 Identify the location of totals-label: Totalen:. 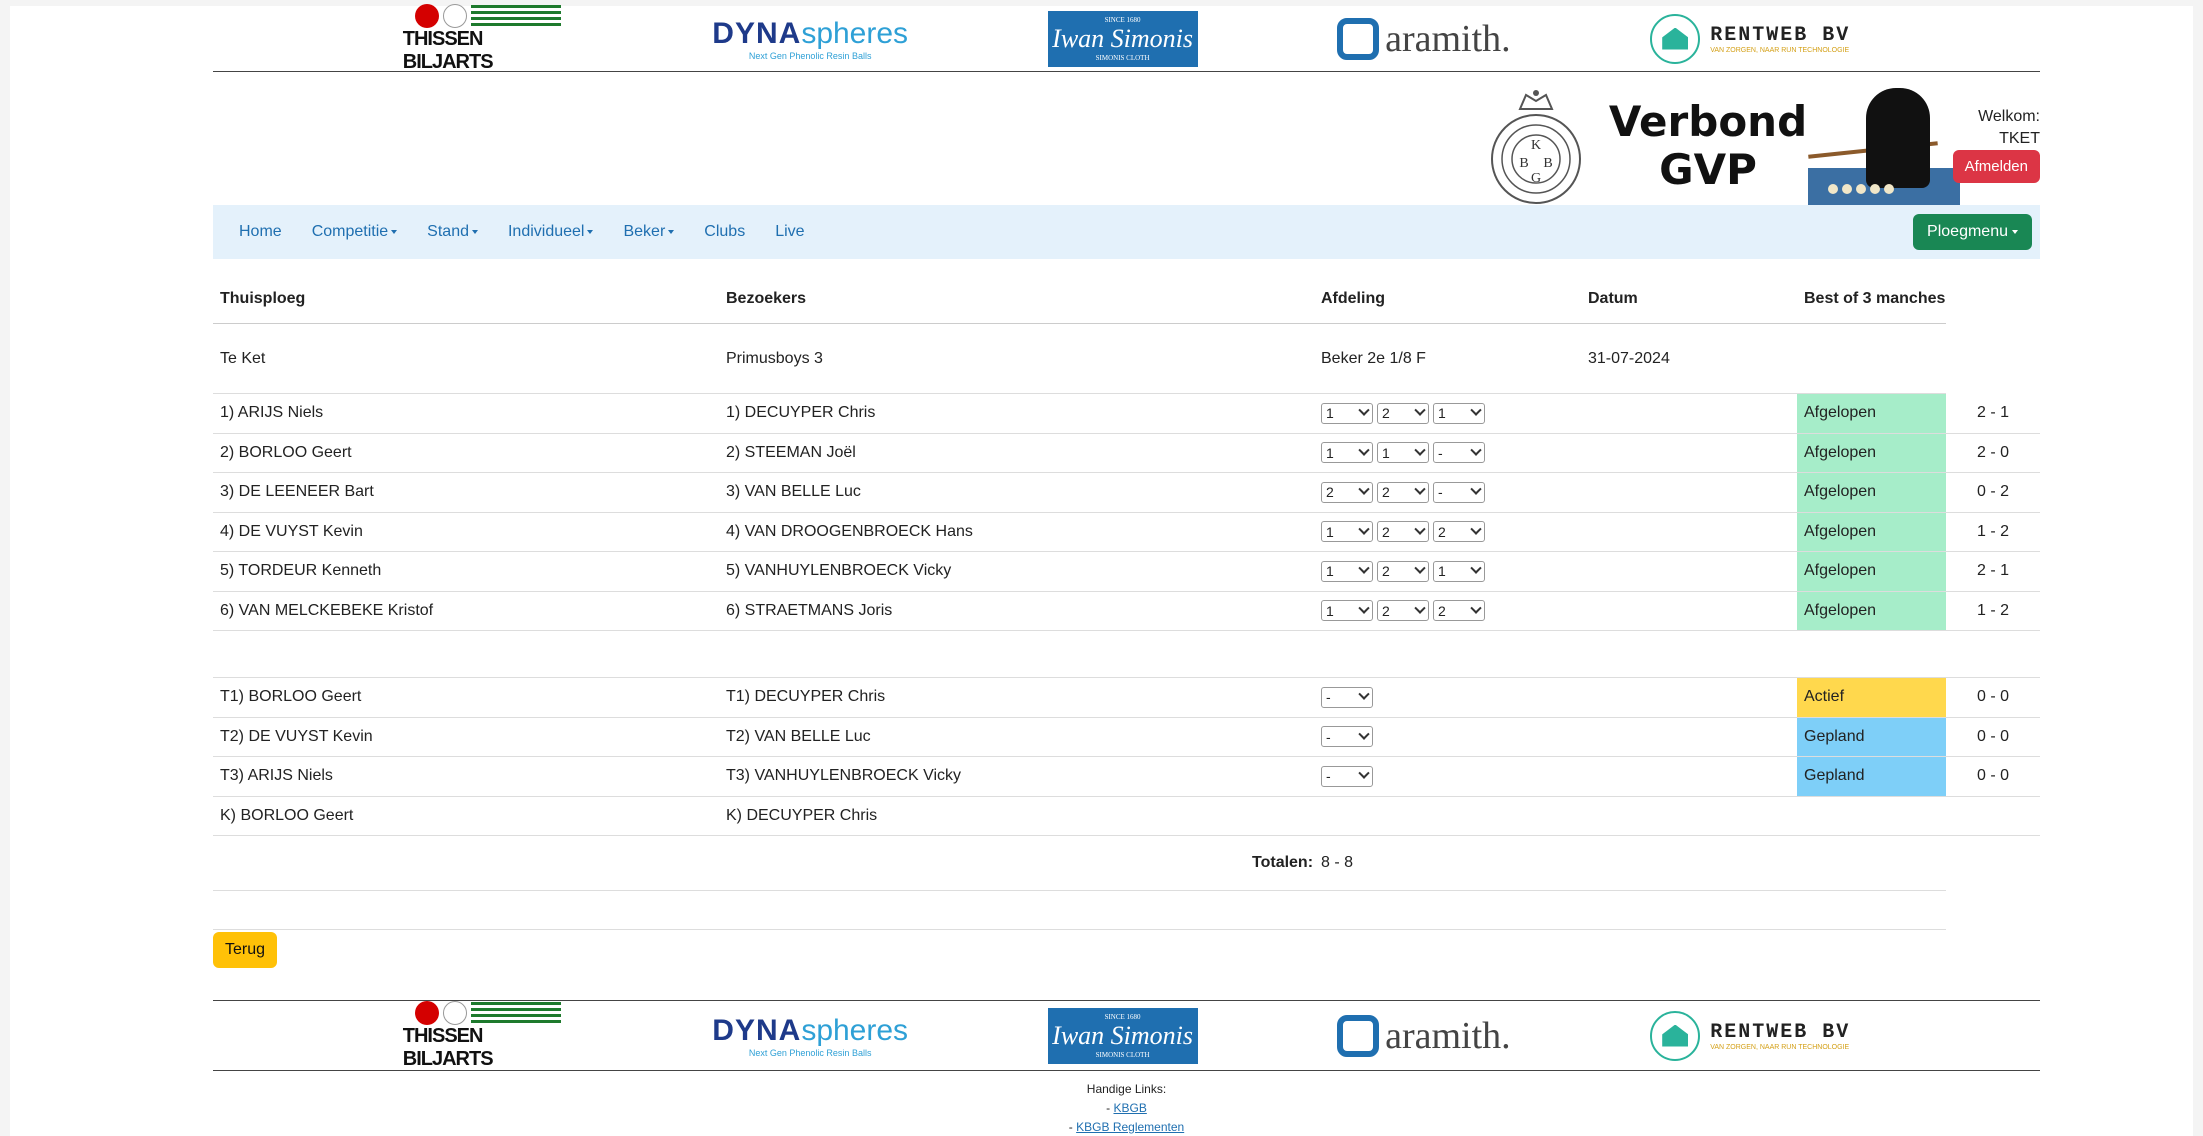
(1283, 862).